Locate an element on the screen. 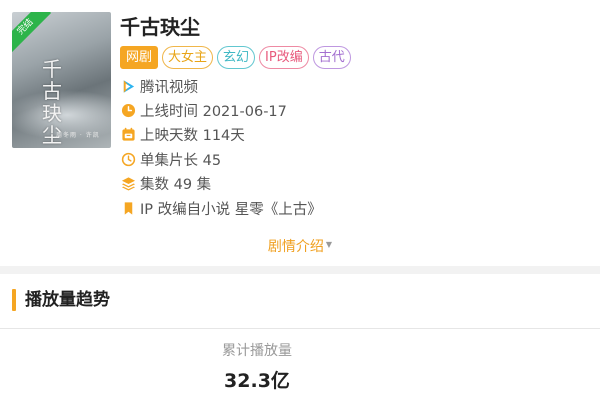 The image size is (600, 400). section-accent-bar is located at coordinates (14, 300).